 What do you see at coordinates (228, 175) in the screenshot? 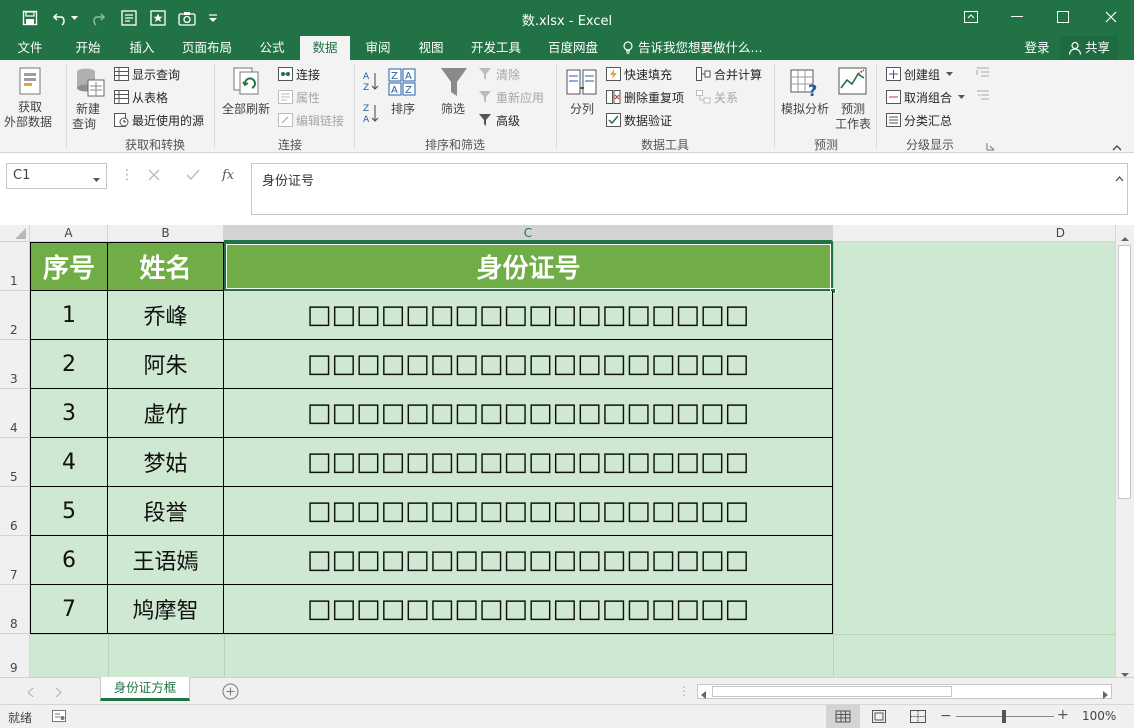
I see `insert-function-icon: fx` at bounding box center [228, 175].